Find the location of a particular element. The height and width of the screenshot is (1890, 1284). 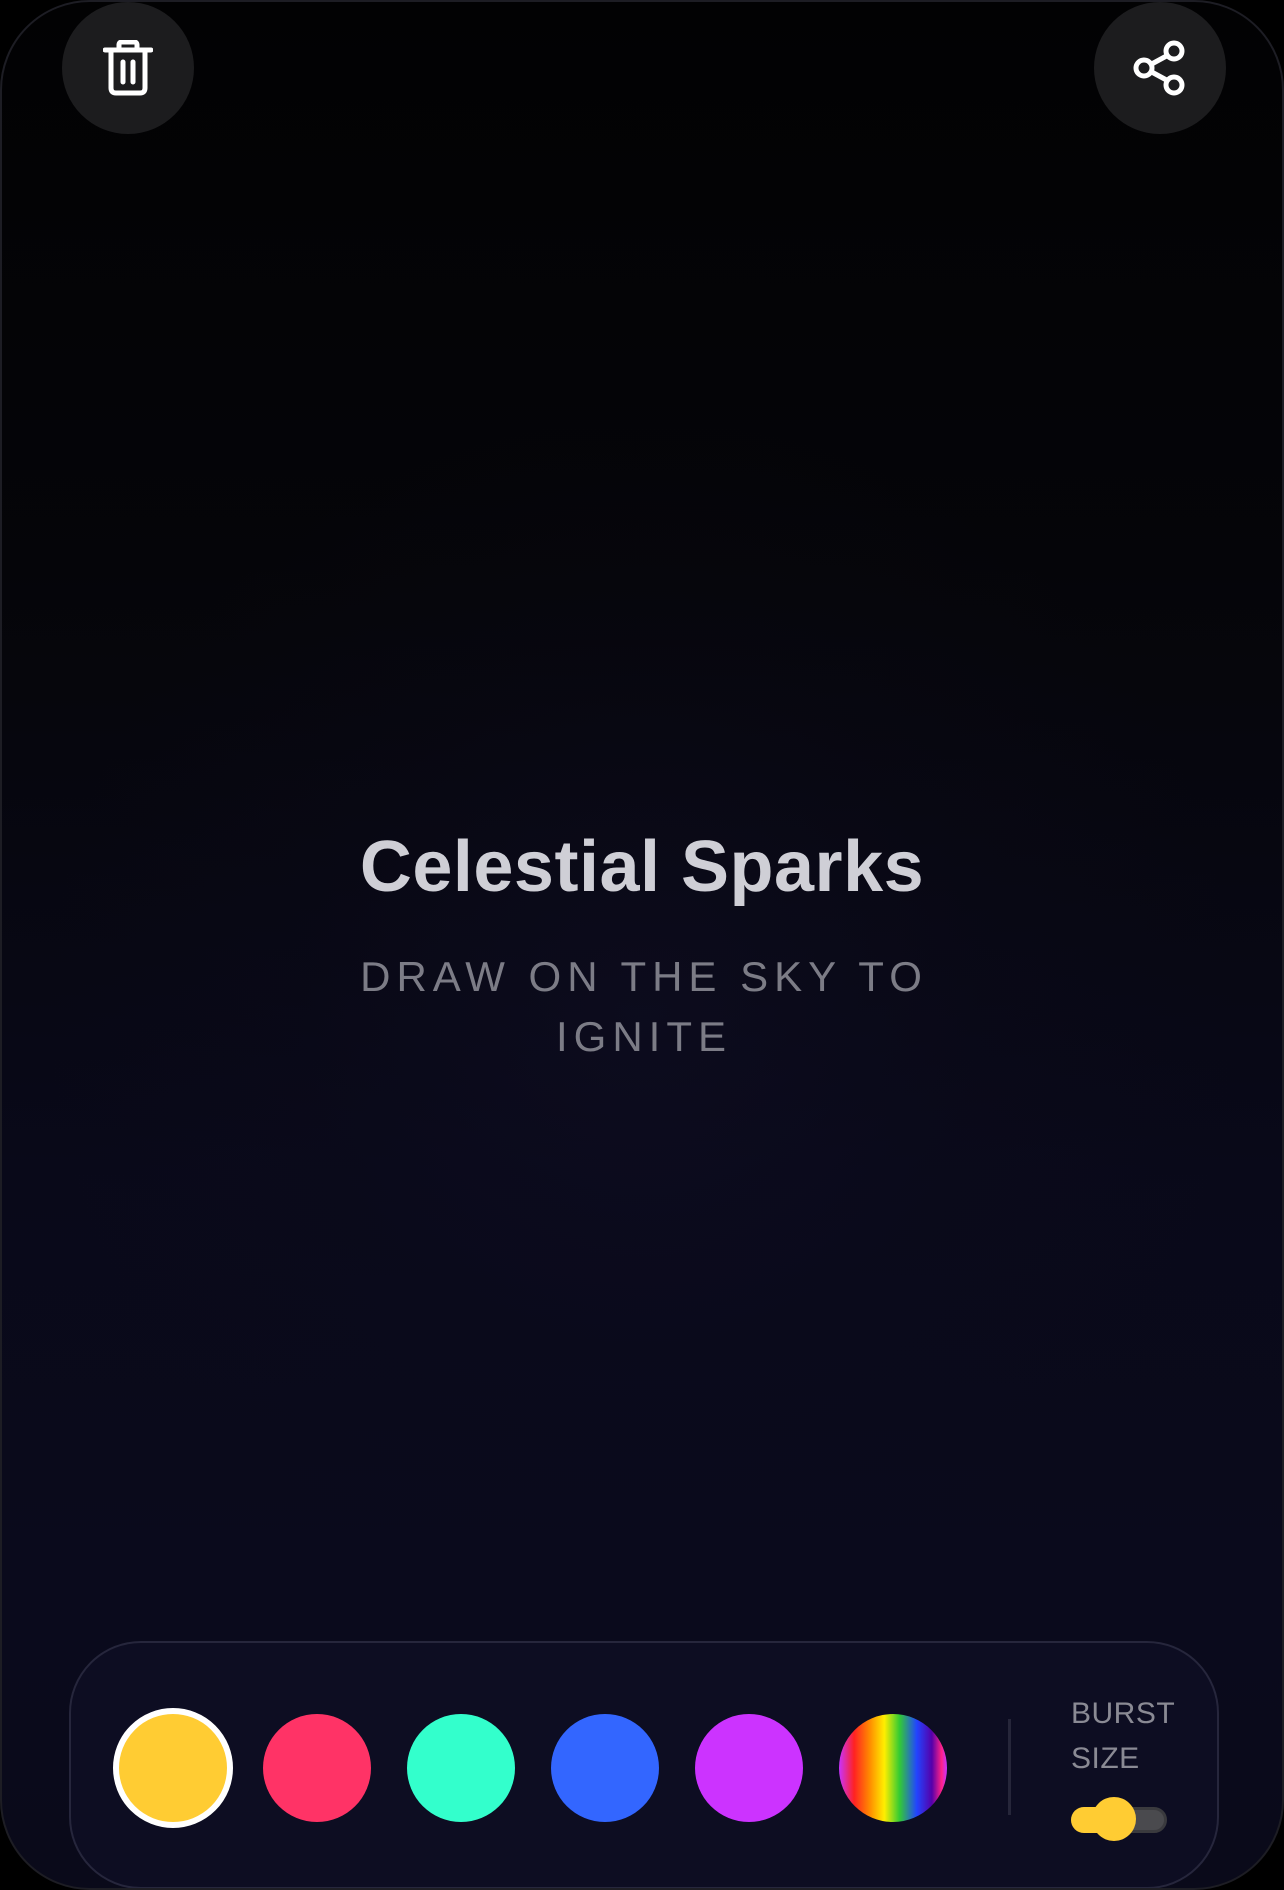

color-swatch-yellow is located at coordinates (173, 1768).